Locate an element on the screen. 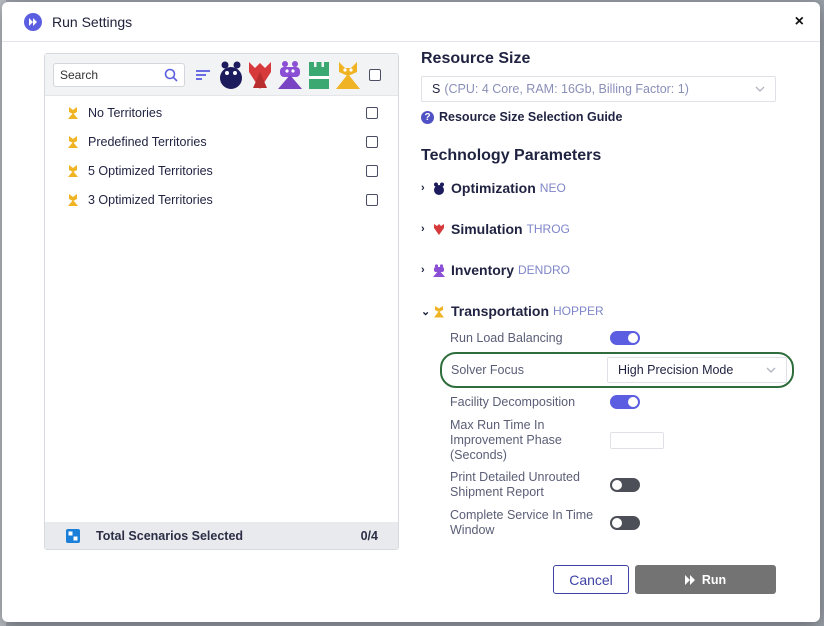 This screenshot has width=824, height=626. run-load-balancing-toggle is located at coordinates (625, 338).